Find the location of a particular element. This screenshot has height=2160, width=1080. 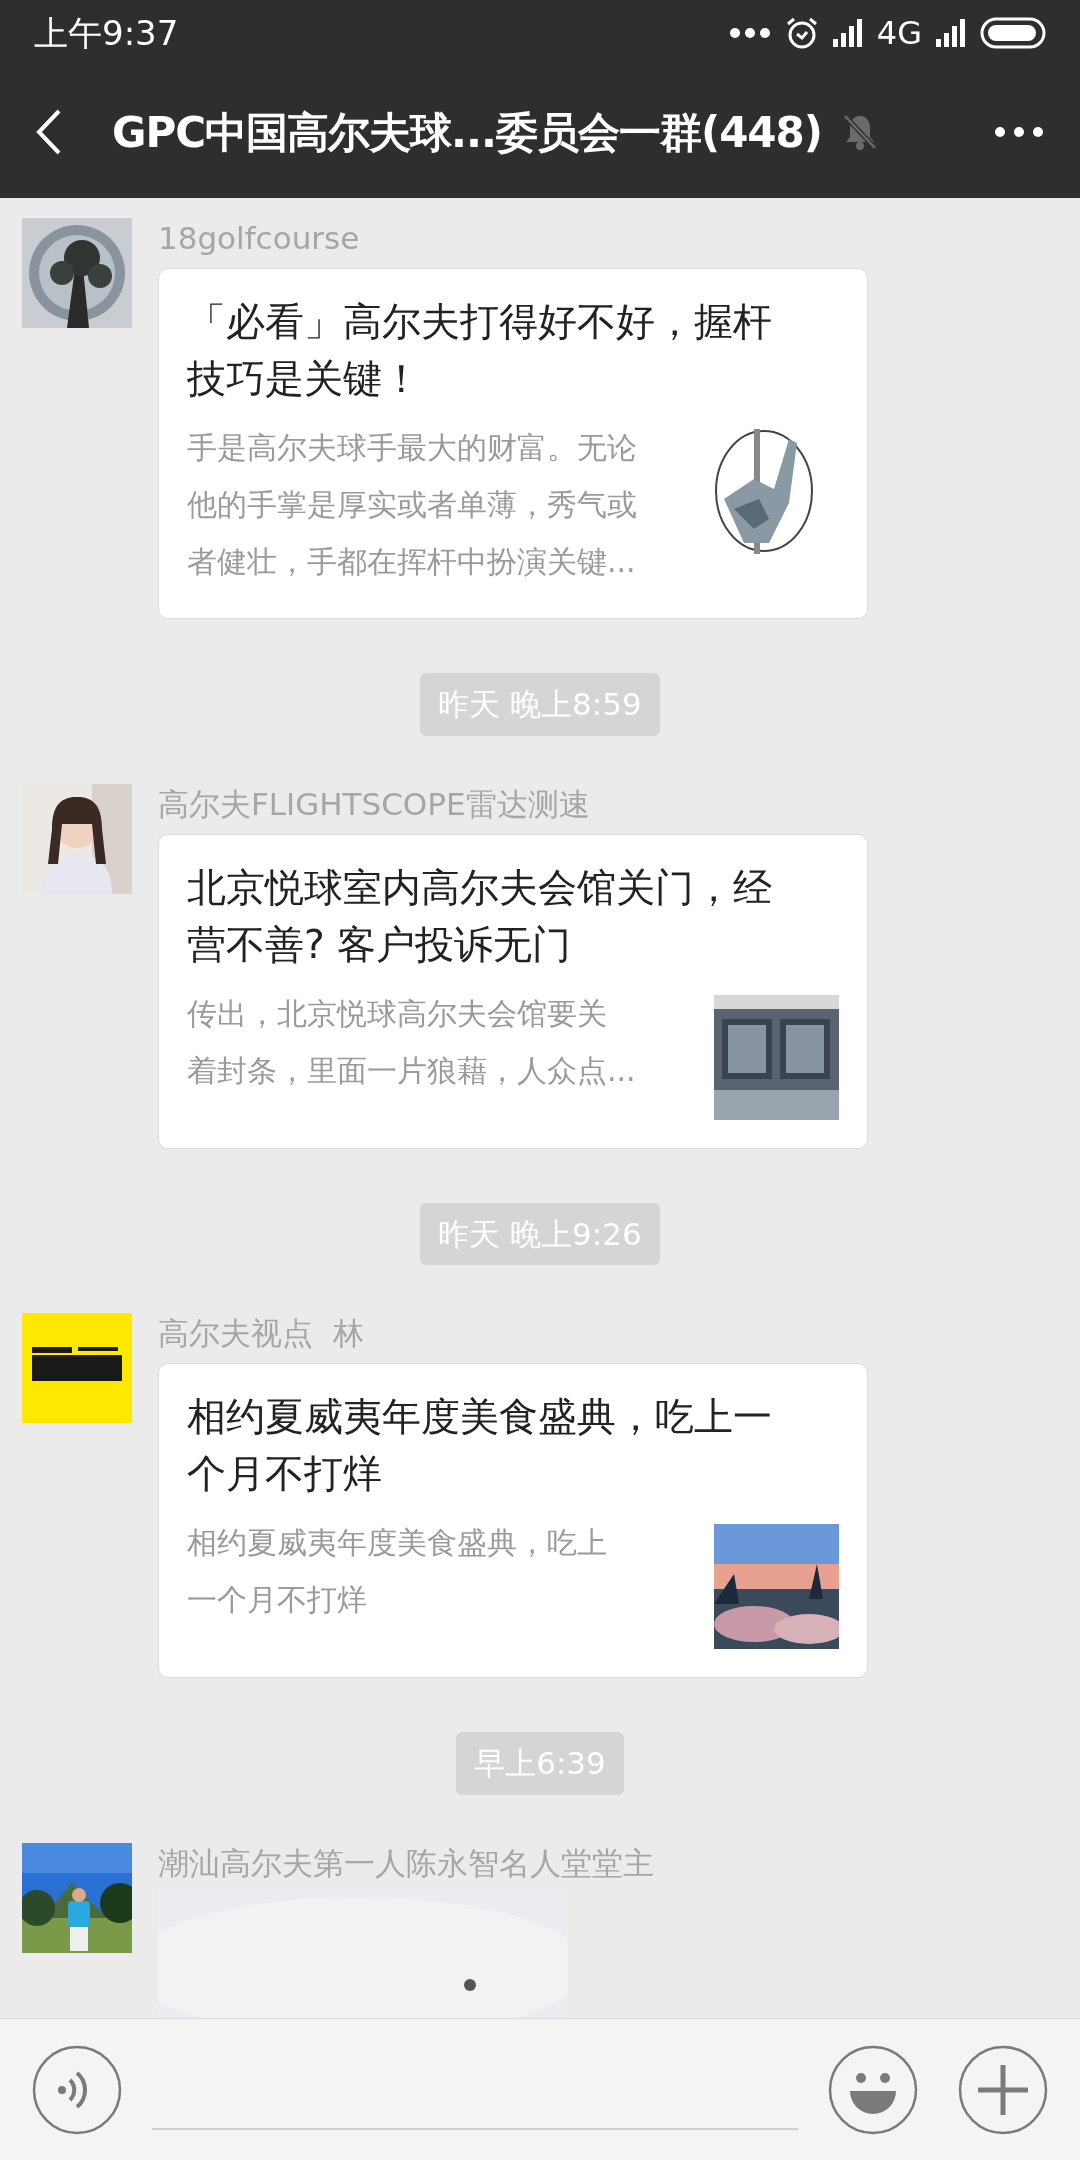

article-summary-line: 传出，北京悦球高尔夫会馆要关 is located at coordinates (397, 1013).